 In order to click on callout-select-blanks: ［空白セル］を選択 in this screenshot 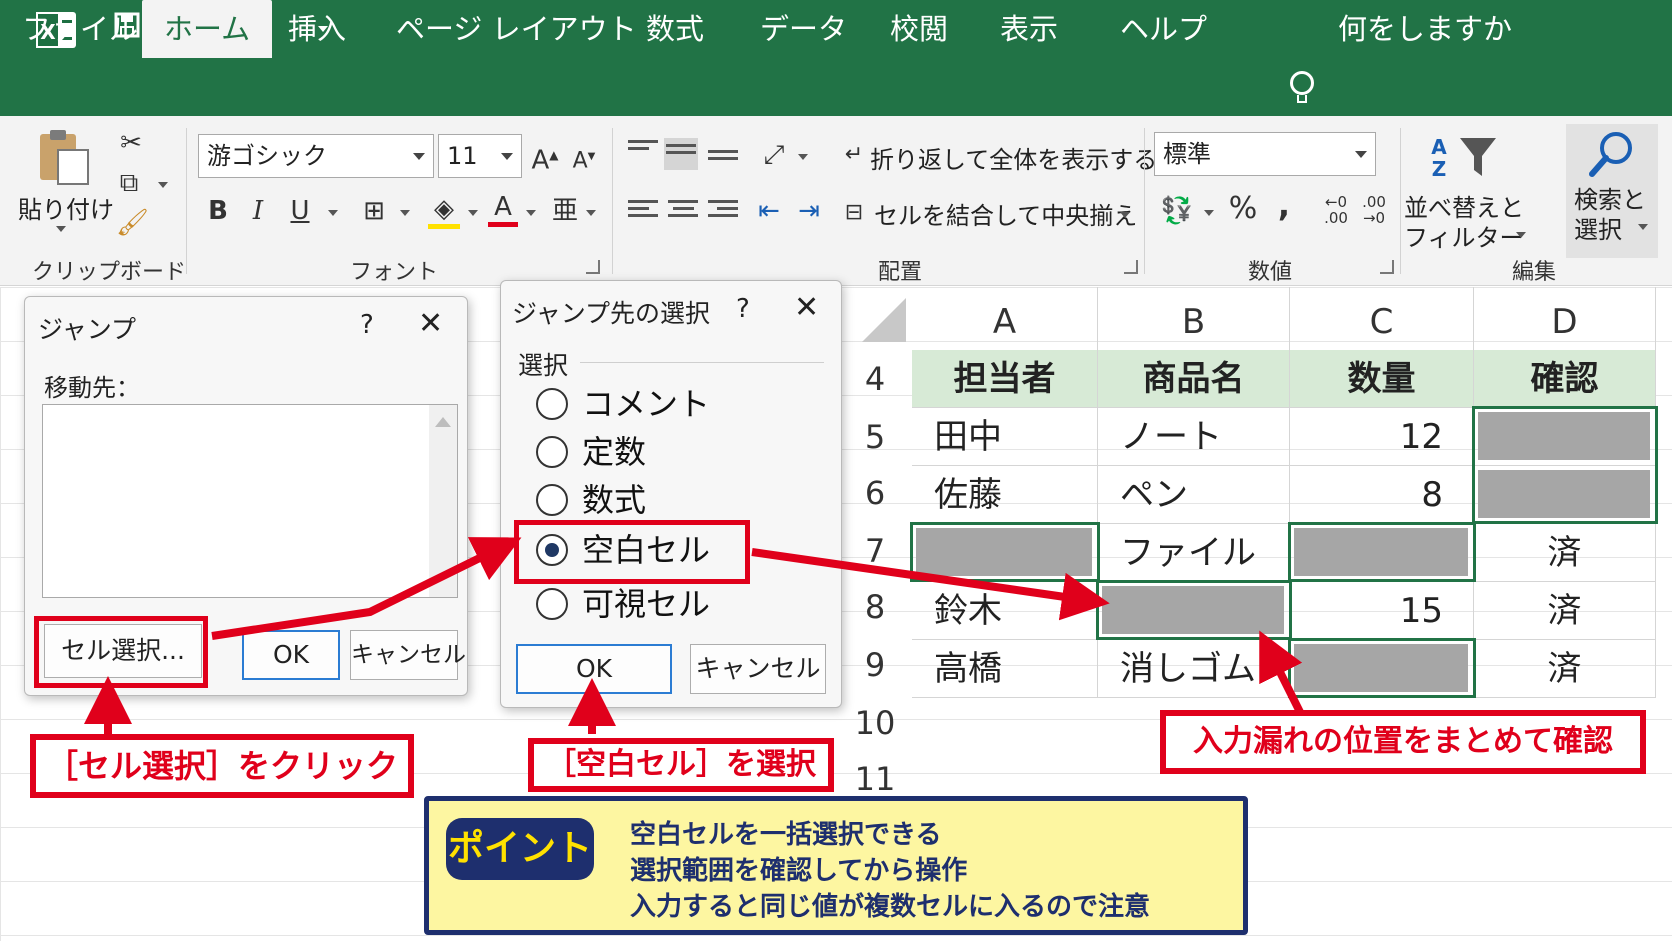, I will do `click(681, 765)`.